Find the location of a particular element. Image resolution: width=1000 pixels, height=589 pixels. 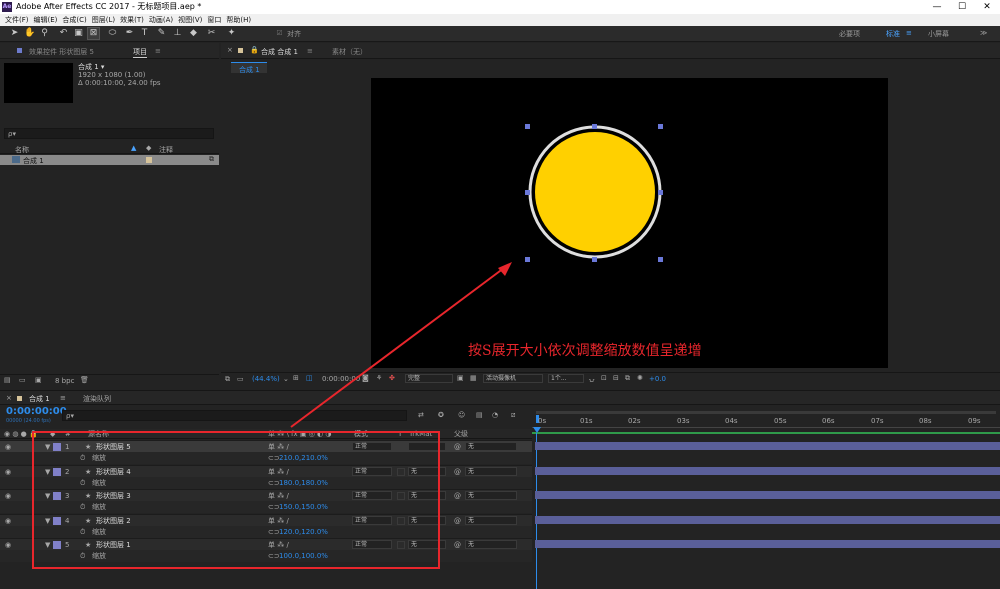

annotation-arrow is located at coordinates (397, 347).